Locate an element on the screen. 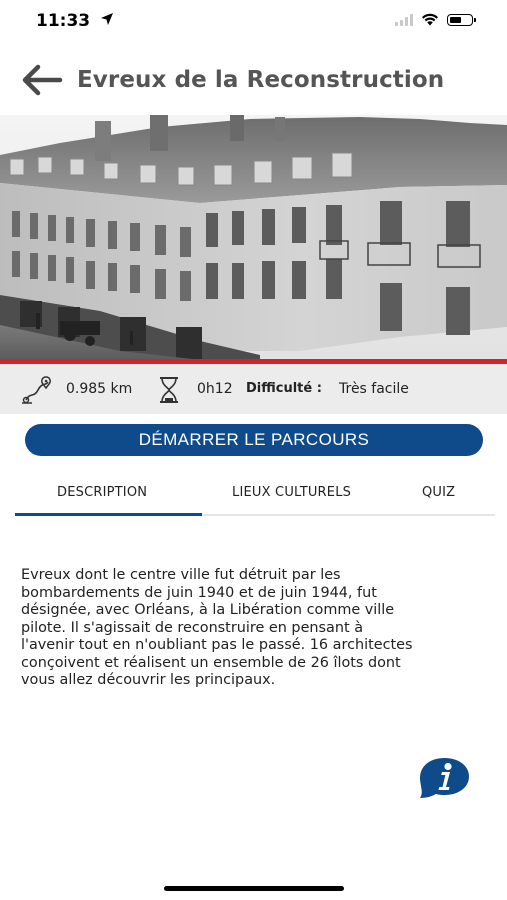 The height and width of the screenshot is (900, 507). tab-quiz: QUIZ is located at coordinates (438, 492).